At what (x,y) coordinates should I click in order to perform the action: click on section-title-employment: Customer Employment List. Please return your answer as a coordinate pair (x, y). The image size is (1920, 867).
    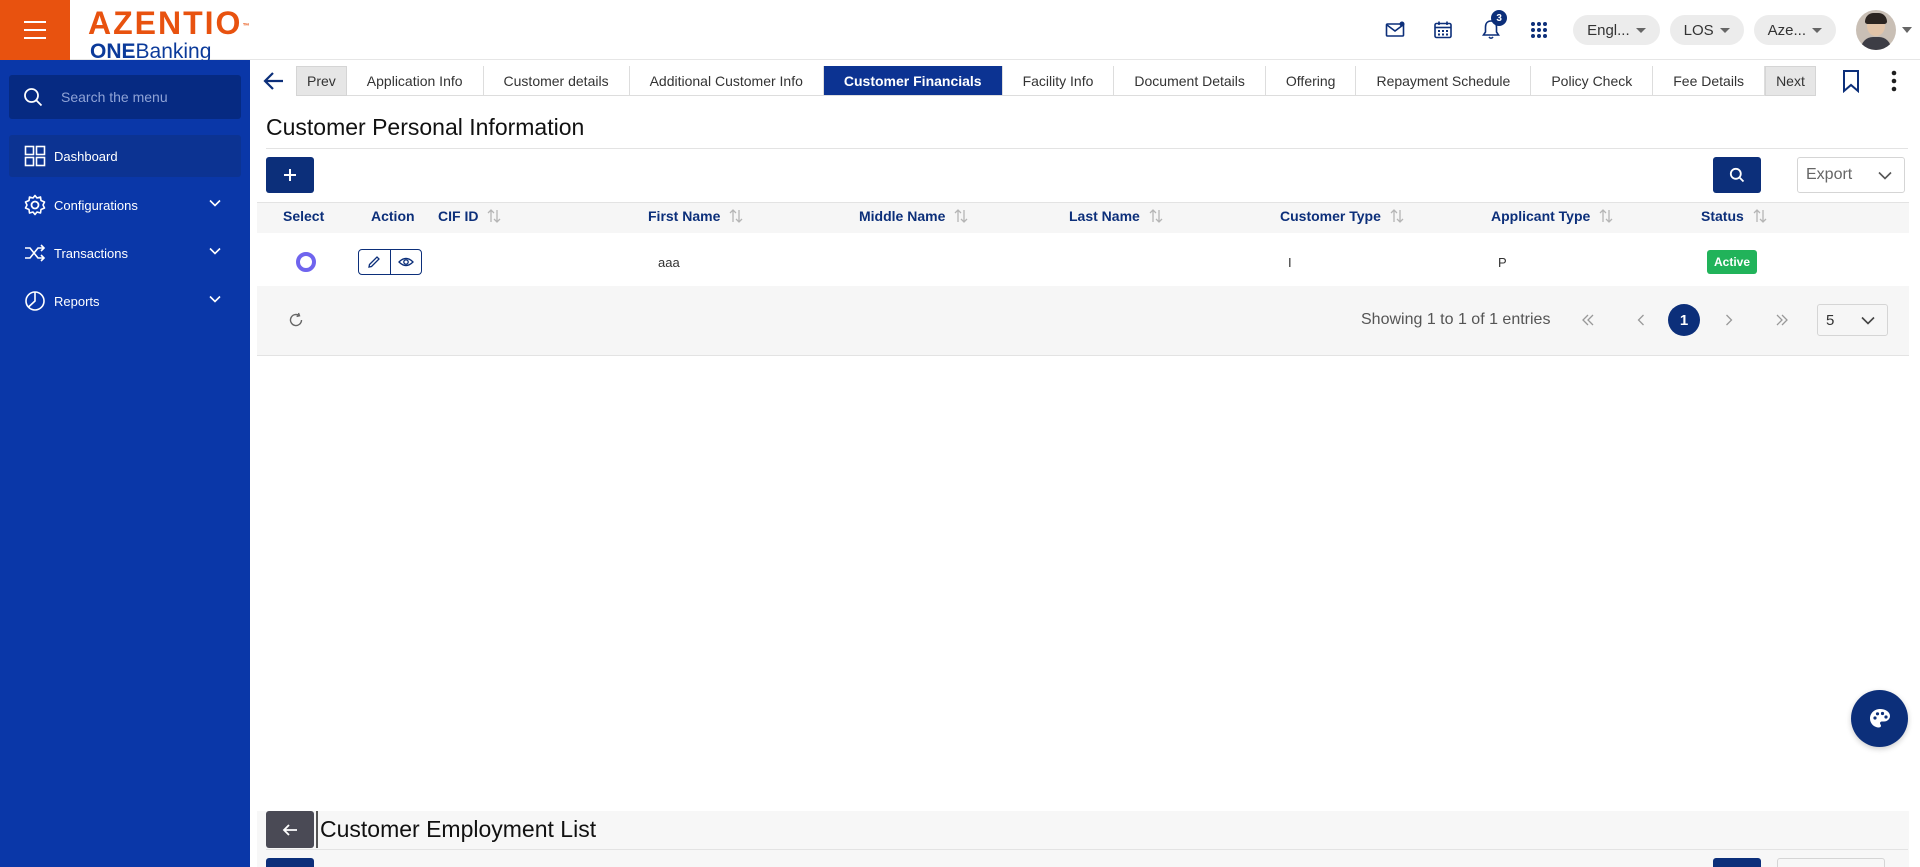
    Looking at the image, I should click on (458, 829).